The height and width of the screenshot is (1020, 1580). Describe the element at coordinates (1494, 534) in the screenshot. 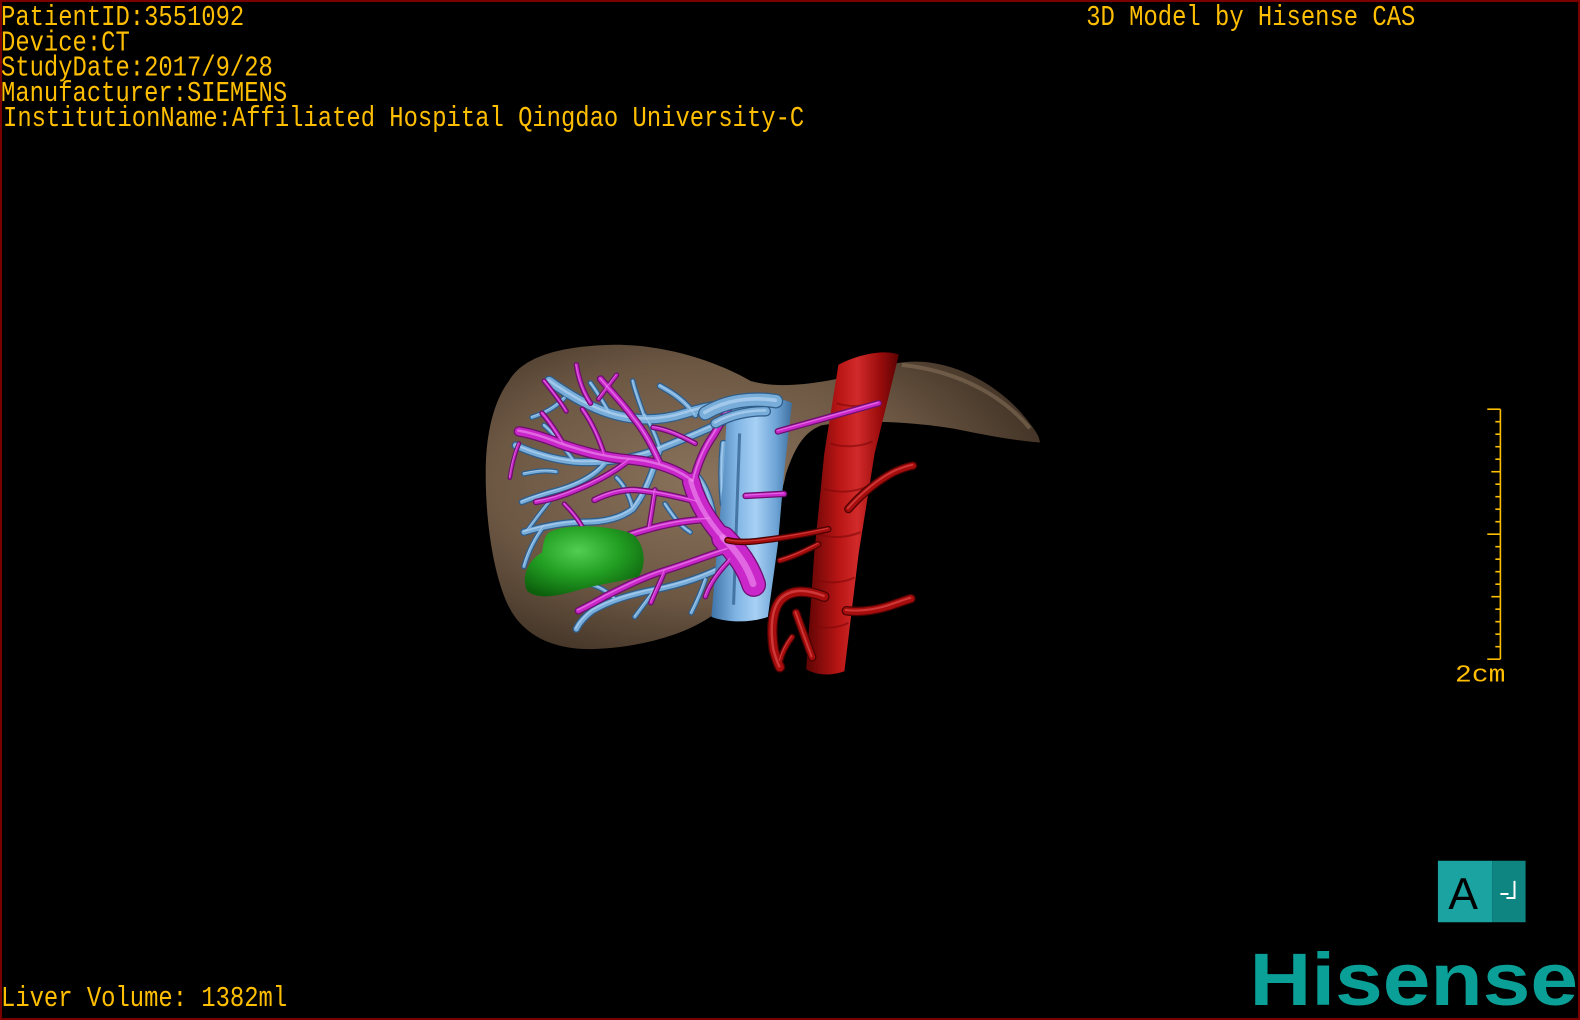

I see `scale-ruler` at that location.